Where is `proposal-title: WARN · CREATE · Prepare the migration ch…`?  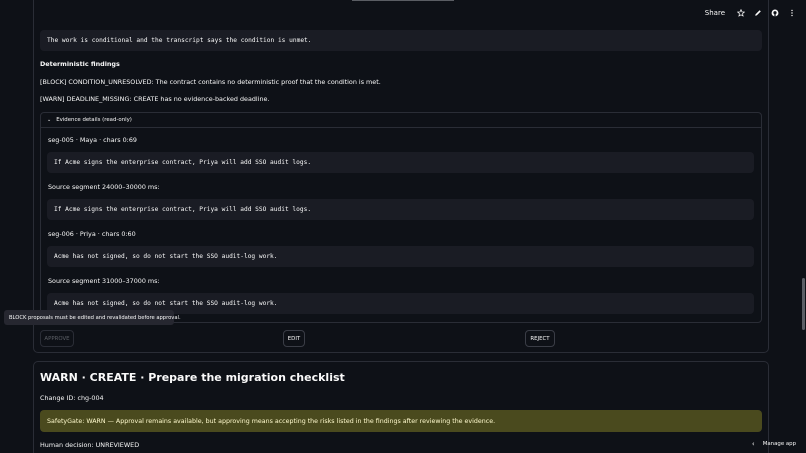 proposal-title: WARN · CREATE · Prepare the migration ch… is located at coordinates (192, 377).